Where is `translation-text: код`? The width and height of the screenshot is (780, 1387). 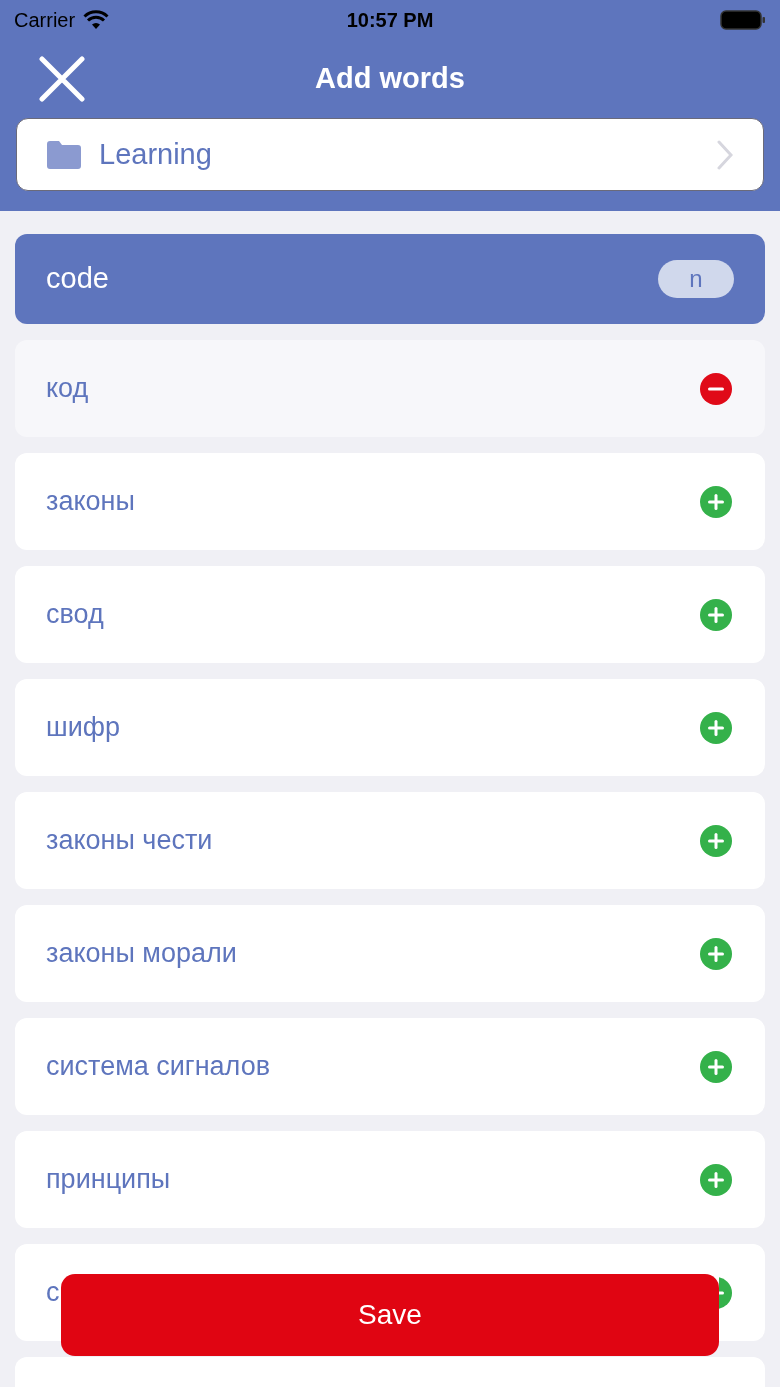 translation-text: код is located at coordinates (67, 389).